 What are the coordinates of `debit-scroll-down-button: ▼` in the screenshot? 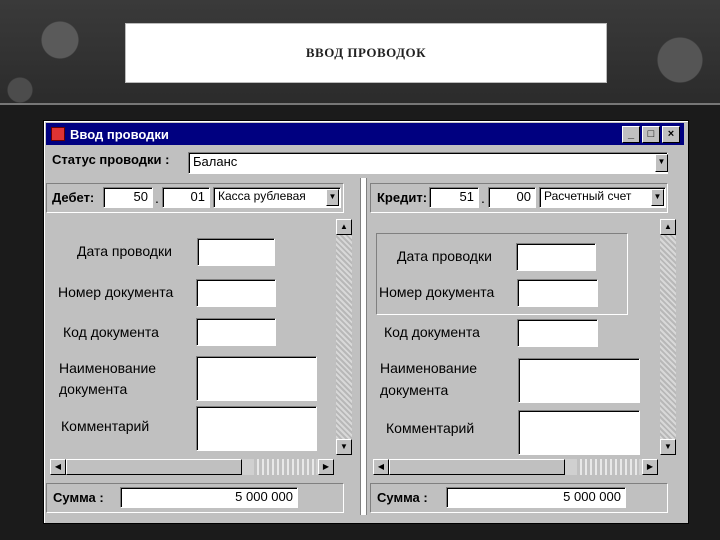 It's located at (344, 447).